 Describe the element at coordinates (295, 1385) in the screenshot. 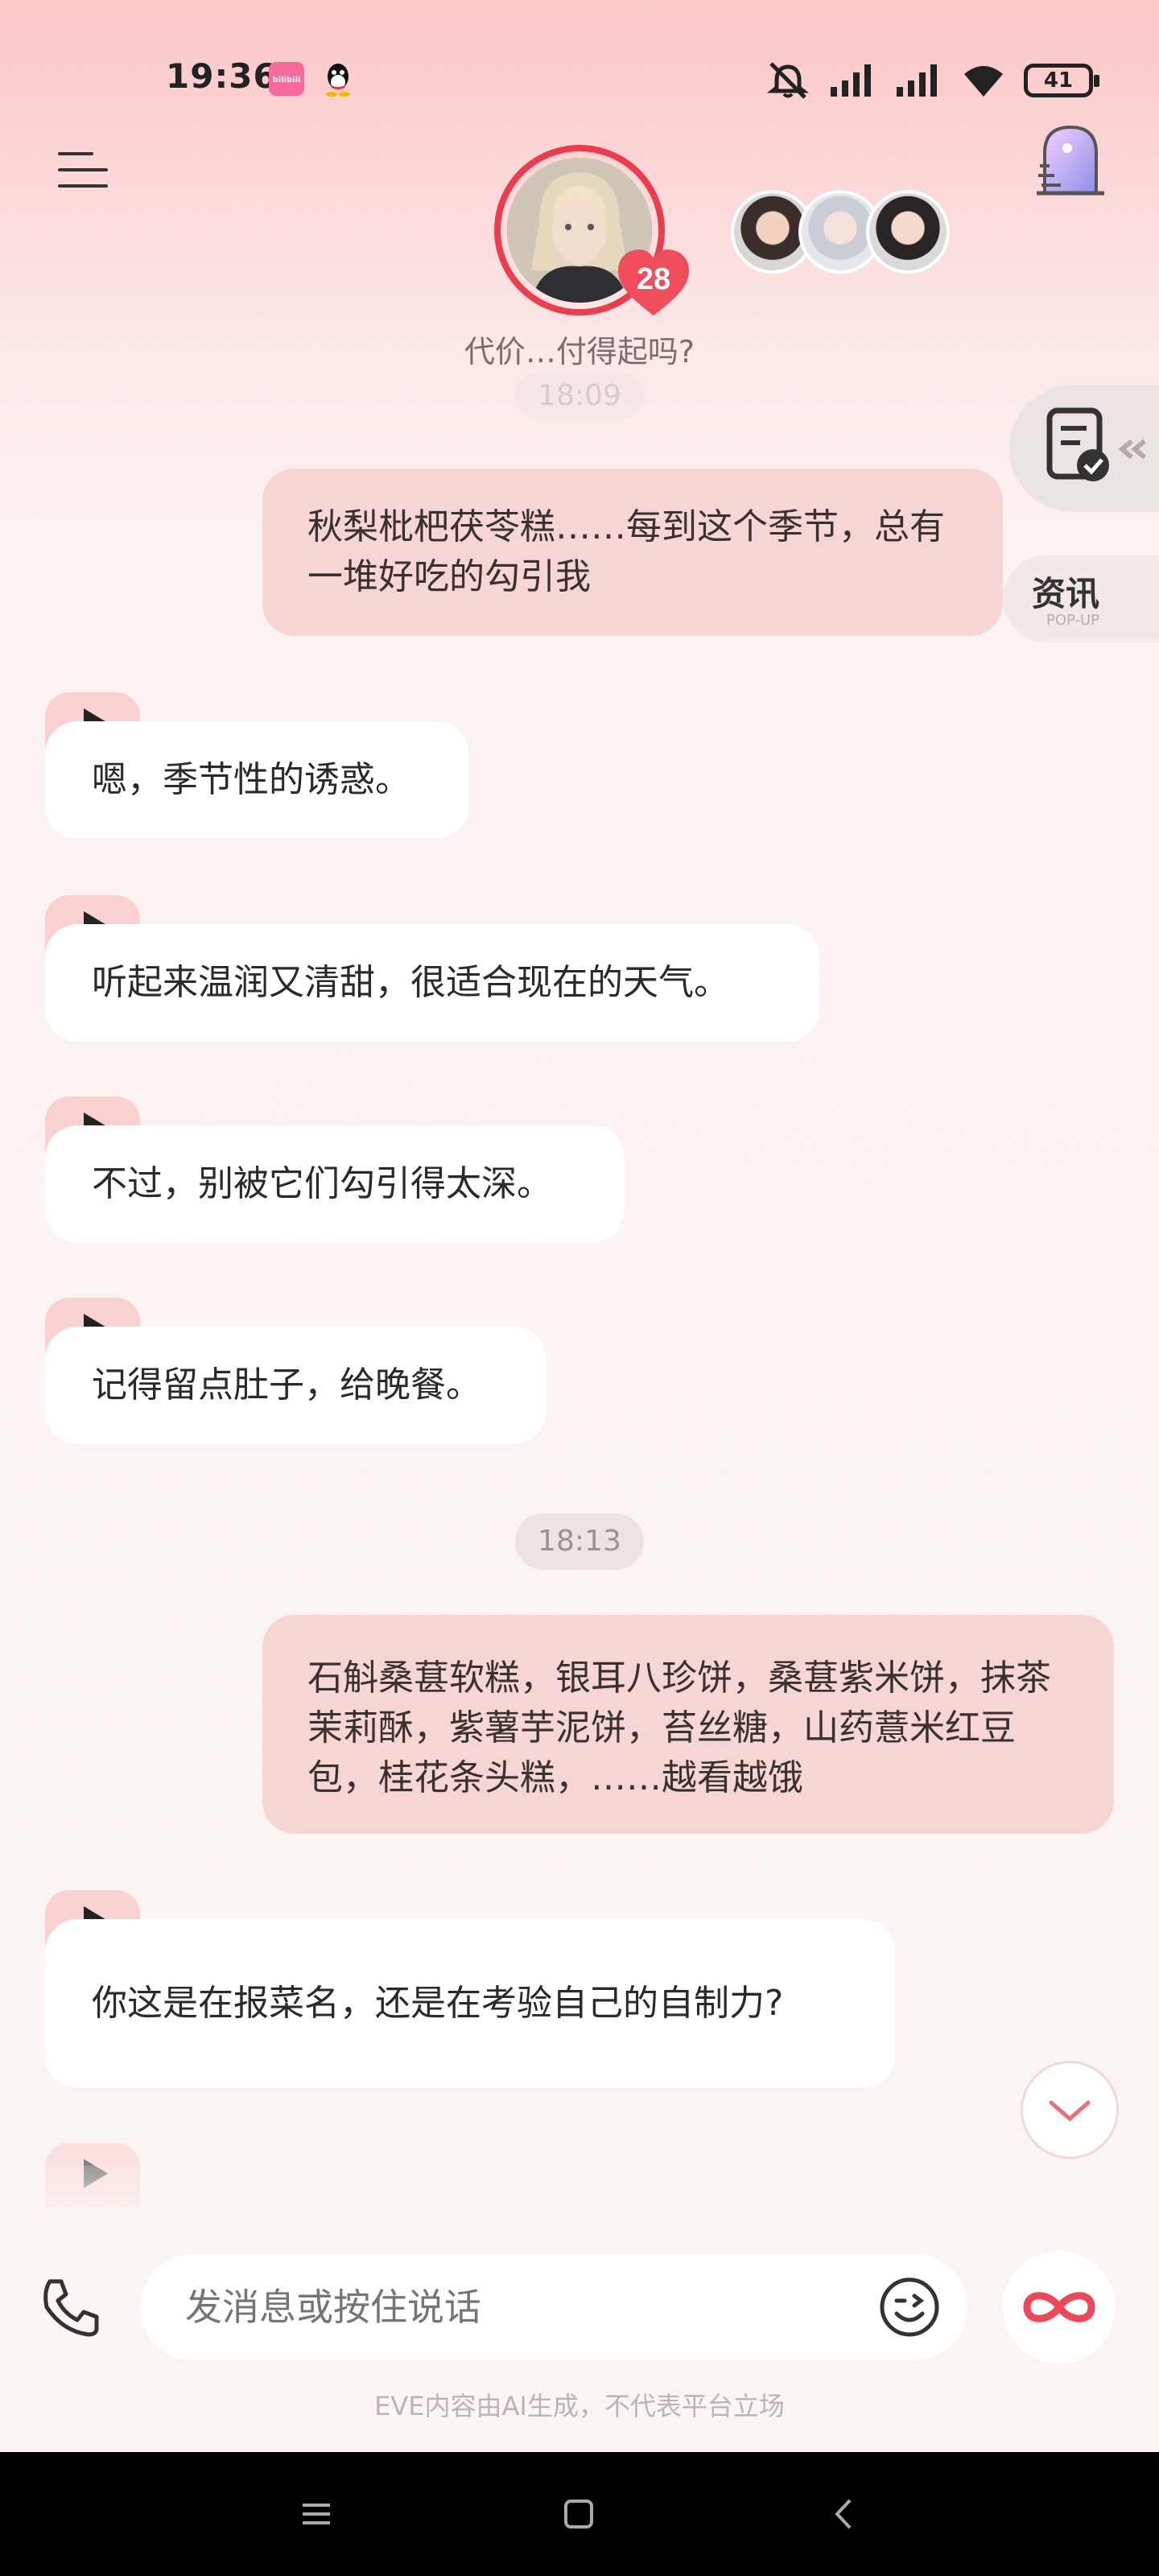

I see `ai-message: 记得留点肚子，给晚餐。` at that location.